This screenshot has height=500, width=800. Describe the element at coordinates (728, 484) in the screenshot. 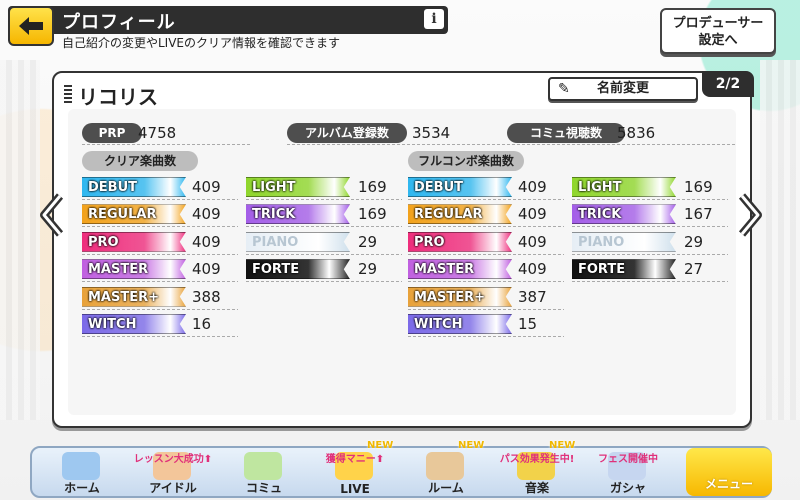

I see `nav-label: メニュー` at that location.